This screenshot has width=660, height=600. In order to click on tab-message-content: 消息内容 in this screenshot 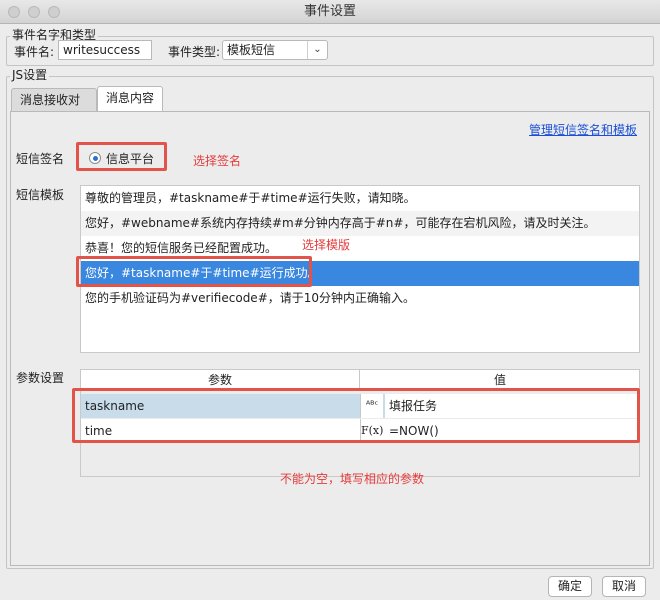, I will do `click(130, 98)`.